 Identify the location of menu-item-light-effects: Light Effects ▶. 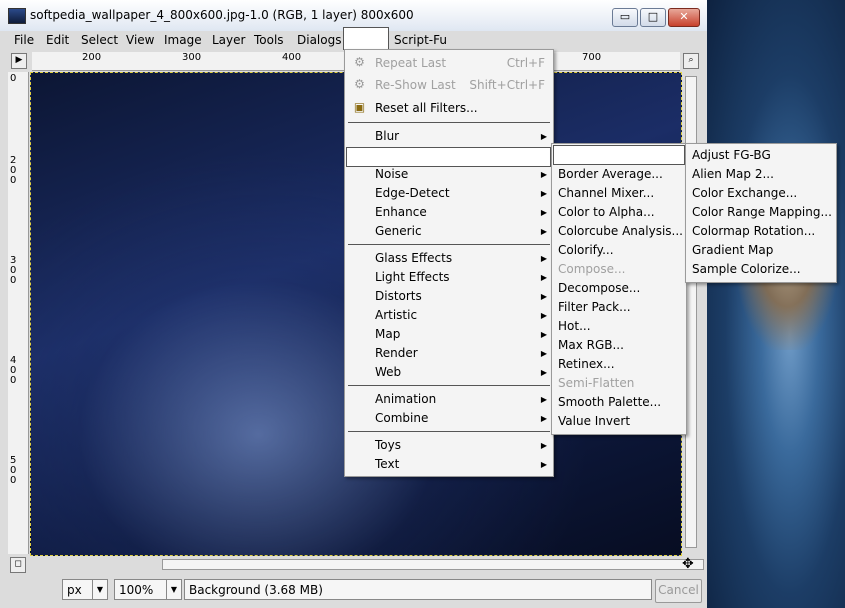
(449, 277).